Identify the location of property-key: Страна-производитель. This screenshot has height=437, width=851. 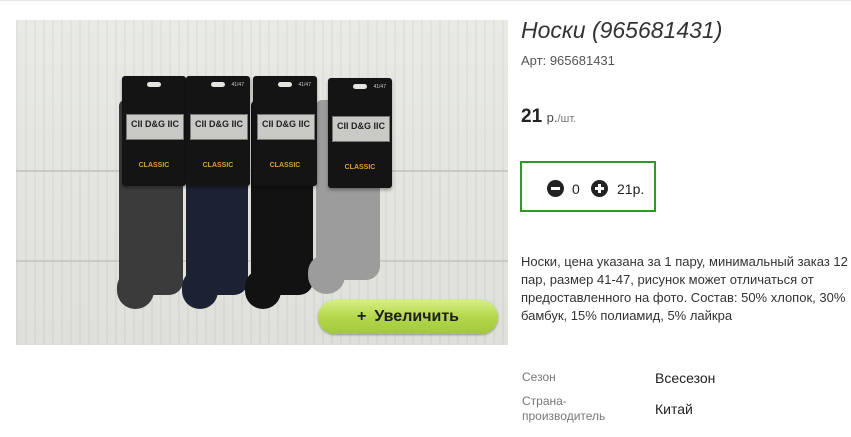
(564, 408).